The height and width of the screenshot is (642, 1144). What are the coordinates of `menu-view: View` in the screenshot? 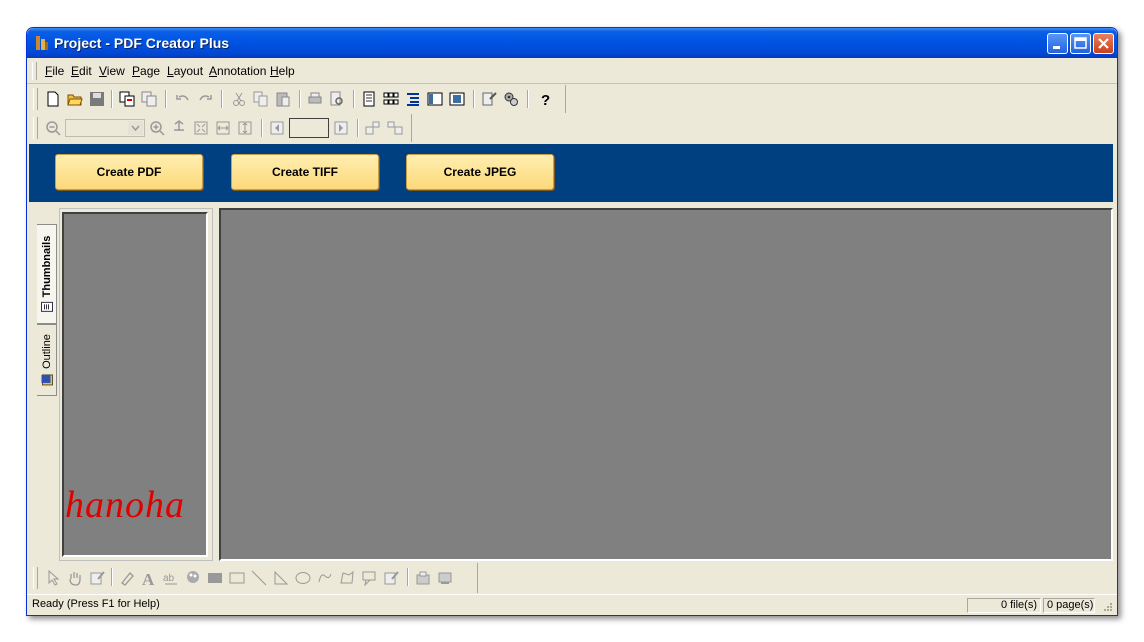 It's located at (112, 71).